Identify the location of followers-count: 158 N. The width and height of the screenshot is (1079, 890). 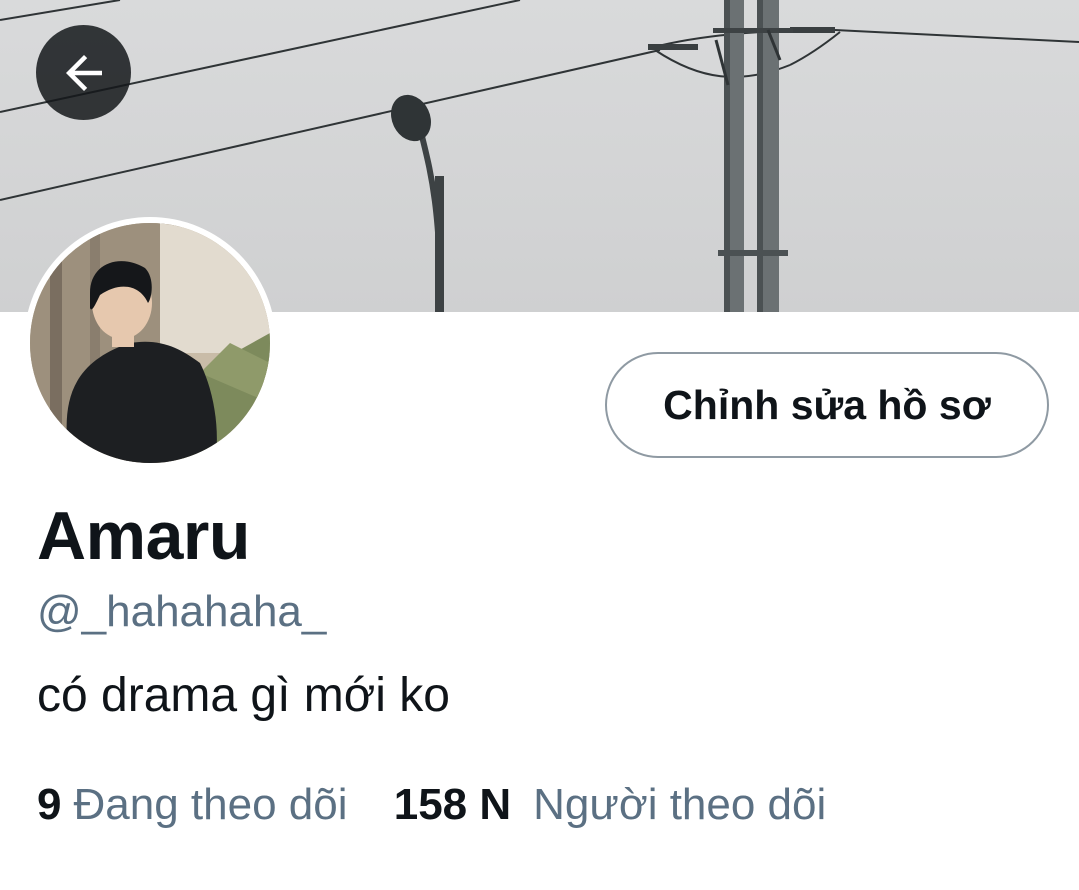
(452, 804).